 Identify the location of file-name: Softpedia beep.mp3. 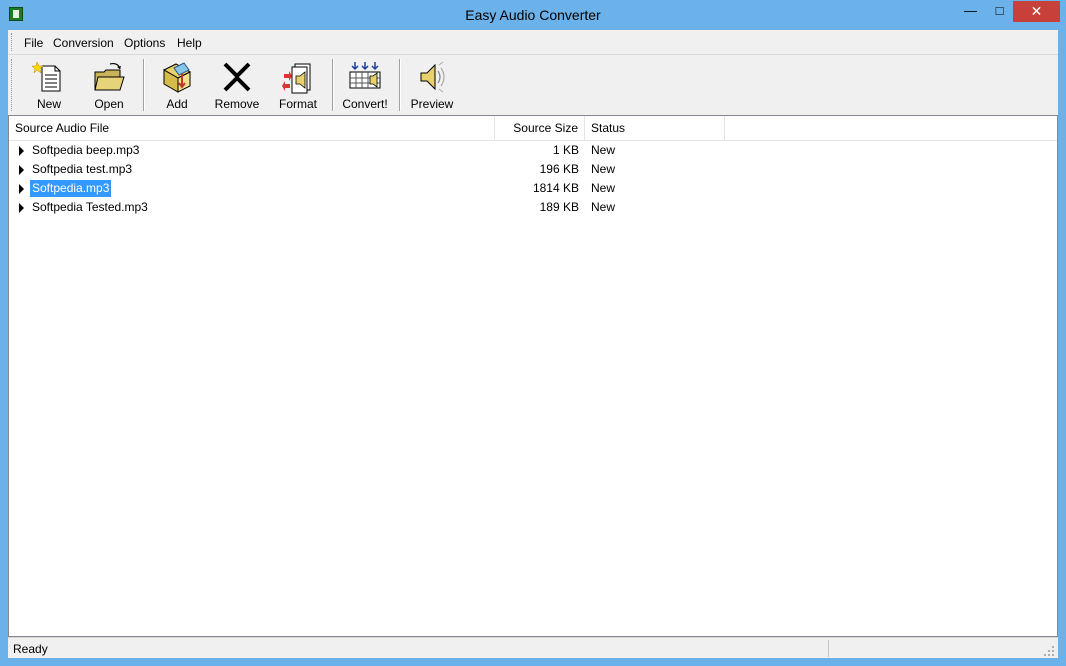
(86, 150).